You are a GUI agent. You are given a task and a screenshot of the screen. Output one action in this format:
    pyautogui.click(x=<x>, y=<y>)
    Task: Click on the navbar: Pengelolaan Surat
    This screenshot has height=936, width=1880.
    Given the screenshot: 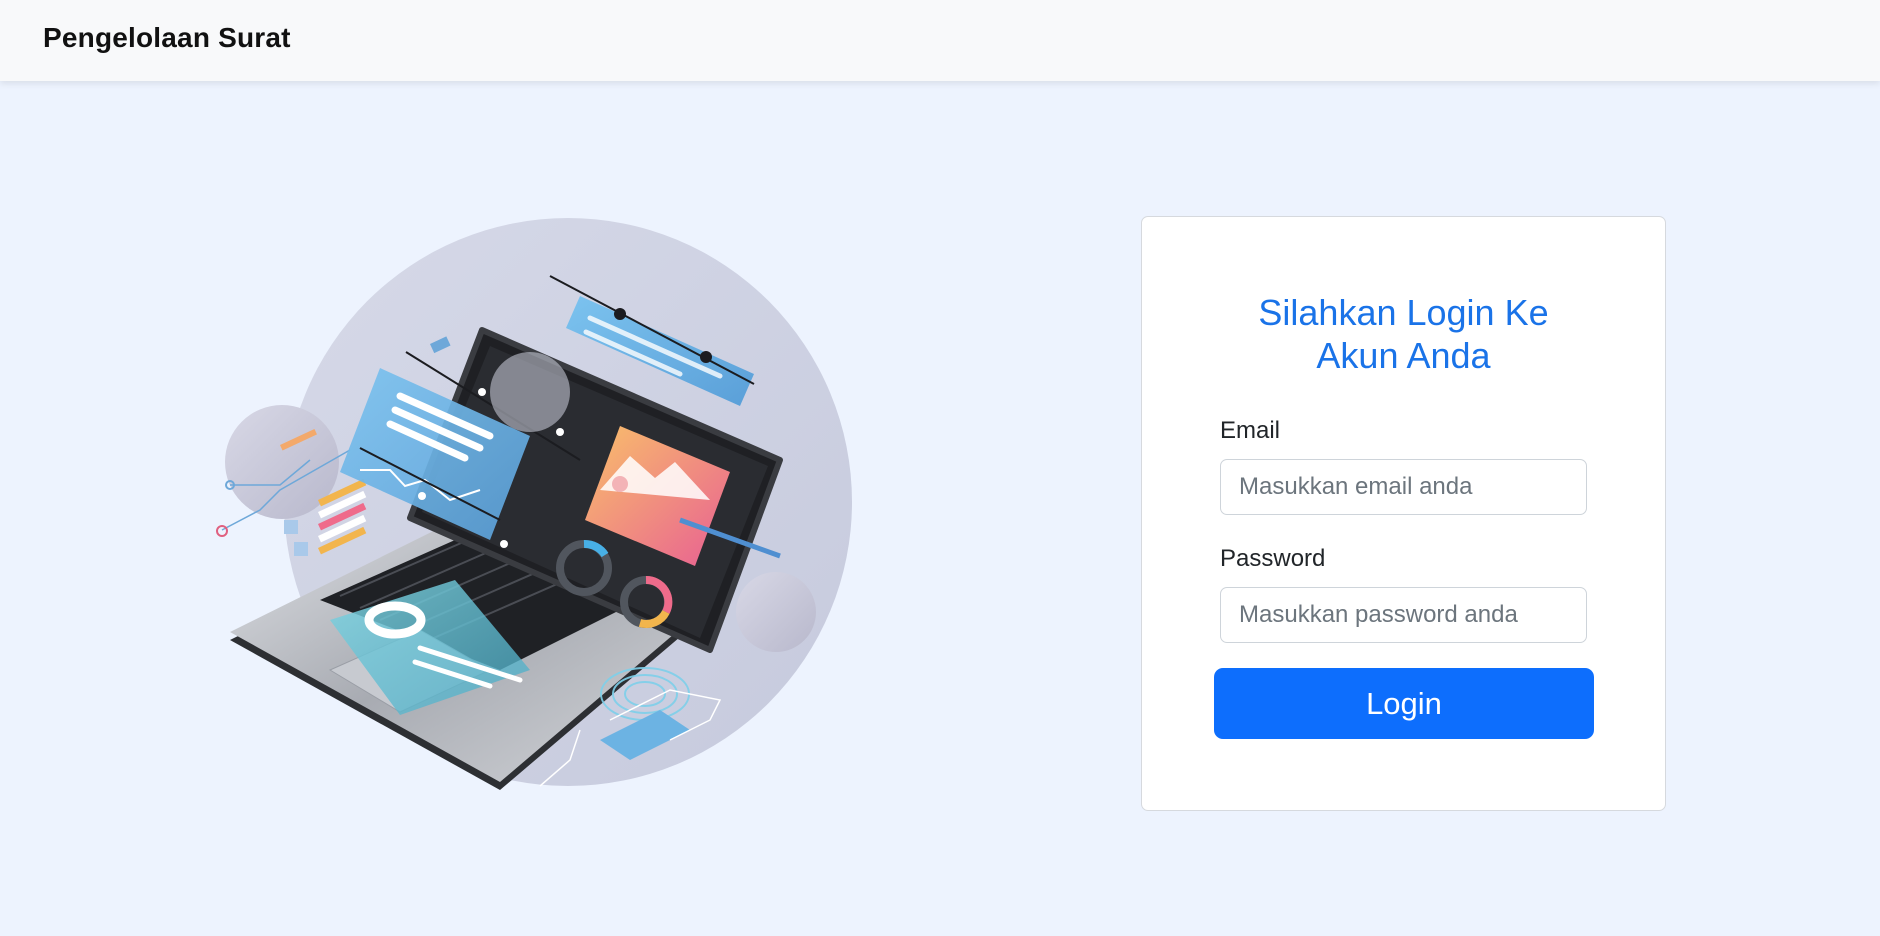 What is the action you would take?
    pyautogui.click(x=940, y=40)
    